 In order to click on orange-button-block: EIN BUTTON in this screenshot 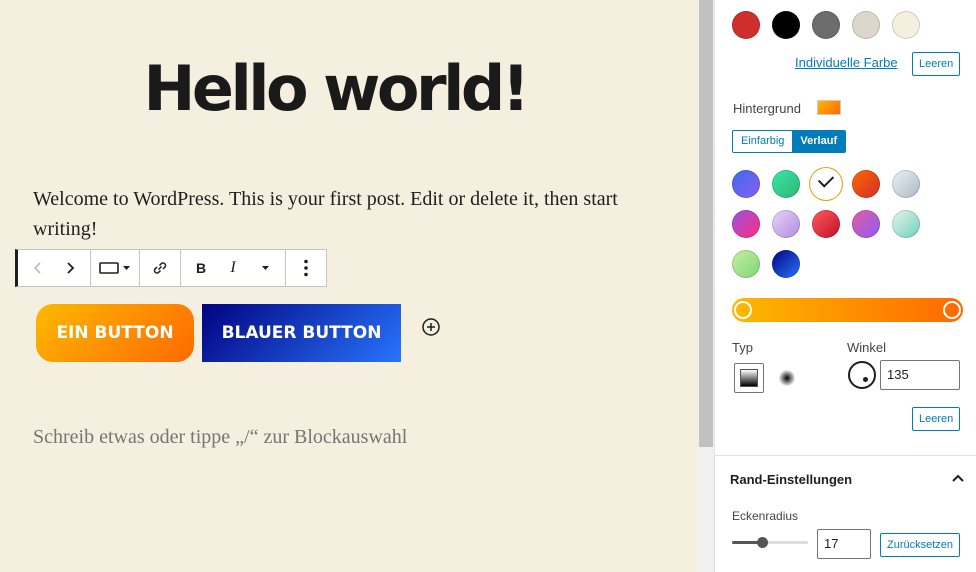, I will do `click(115, 333)`.